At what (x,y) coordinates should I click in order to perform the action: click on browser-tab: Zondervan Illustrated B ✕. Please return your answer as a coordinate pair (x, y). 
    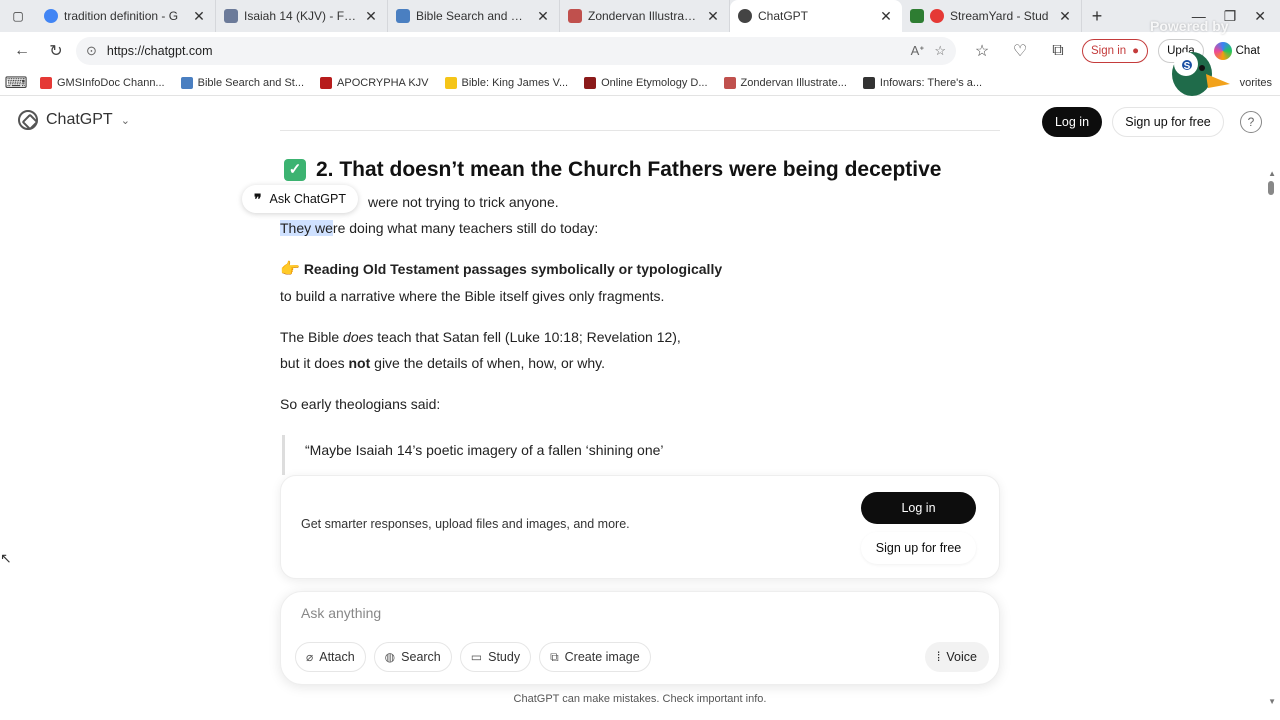
    Looking at the image, I should click on (645, 16).